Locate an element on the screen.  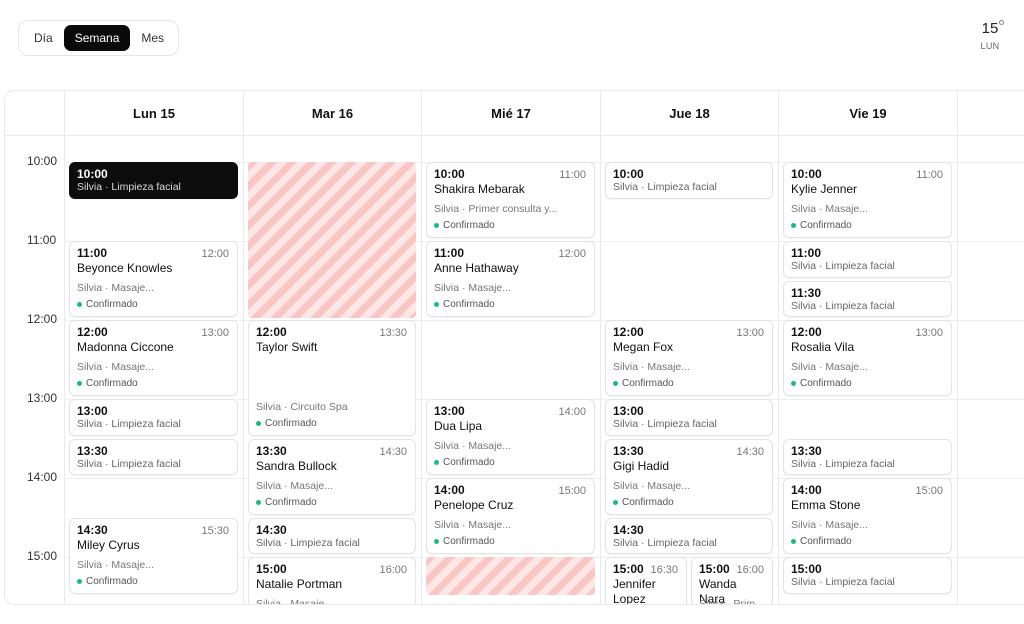
day-header-thu: Jue 18 is located at coordinates (689, 113).